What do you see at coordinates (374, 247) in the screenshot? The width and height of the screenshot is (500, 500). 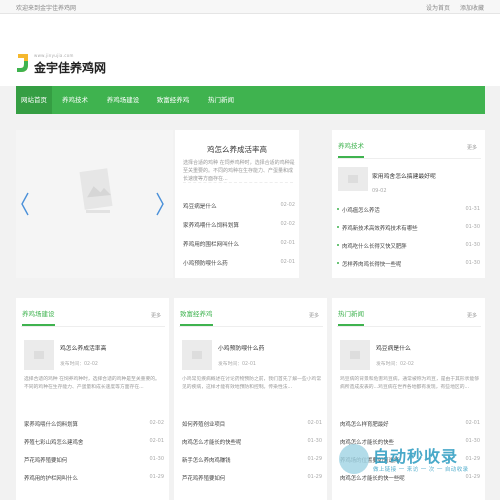 I see `list-item-title: 肉鸡吃什么长得又快又肥胖` at bounding box center [374, 247].